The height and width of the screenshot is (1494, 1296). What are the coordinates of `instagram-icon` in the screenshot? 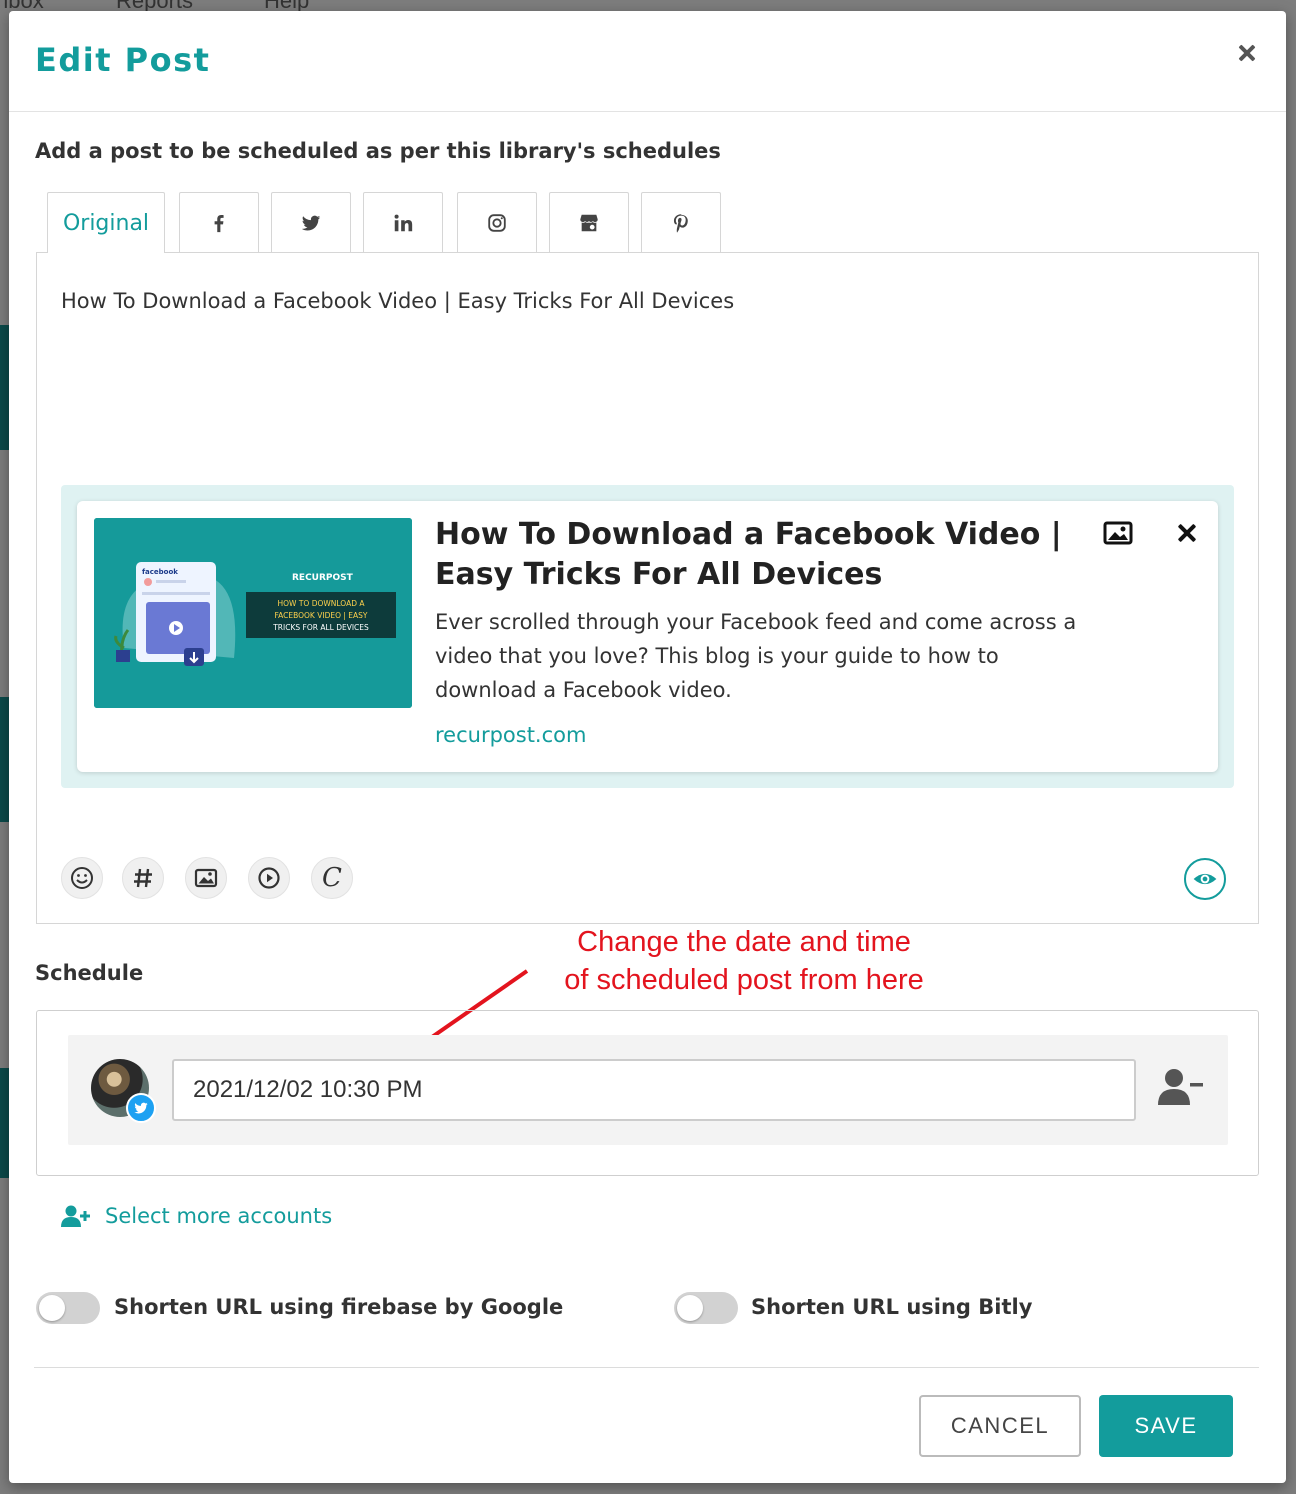 It's located at (497, 222).